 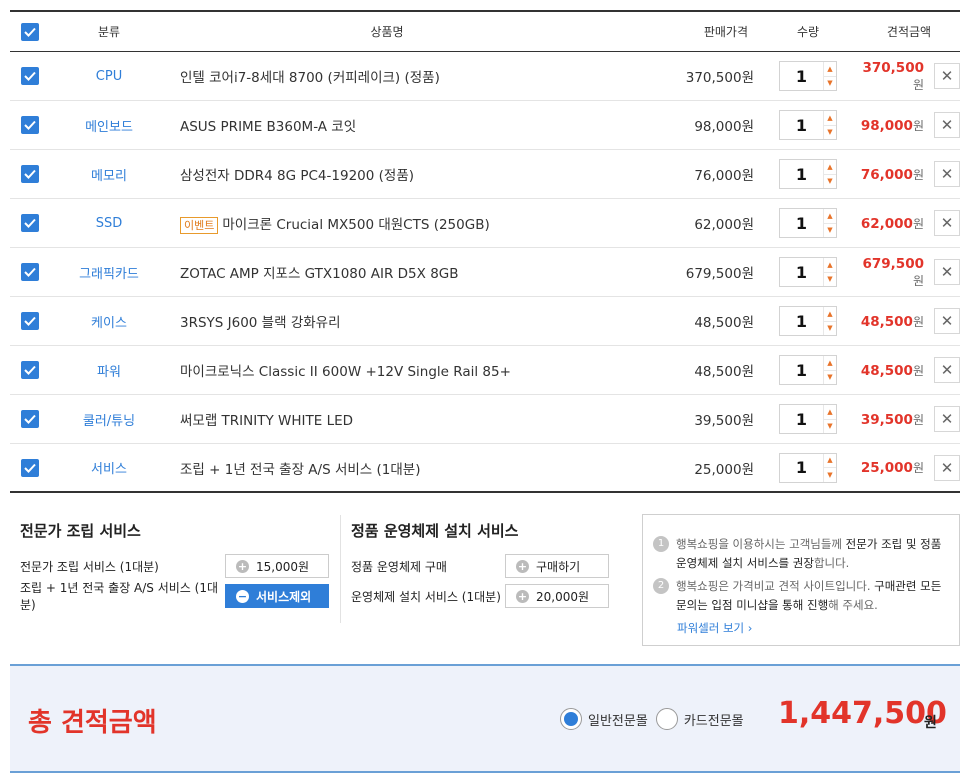 I want to click on item-category: 쿨러/튜닝, so click(x=109, y=419).